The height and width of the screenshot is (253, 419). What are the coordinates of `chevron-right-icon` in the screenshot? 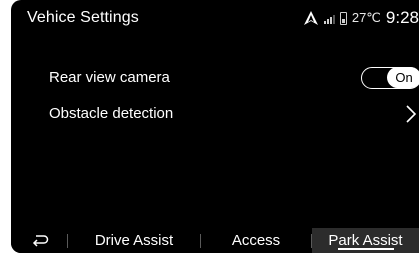 It's located at (411, 114).